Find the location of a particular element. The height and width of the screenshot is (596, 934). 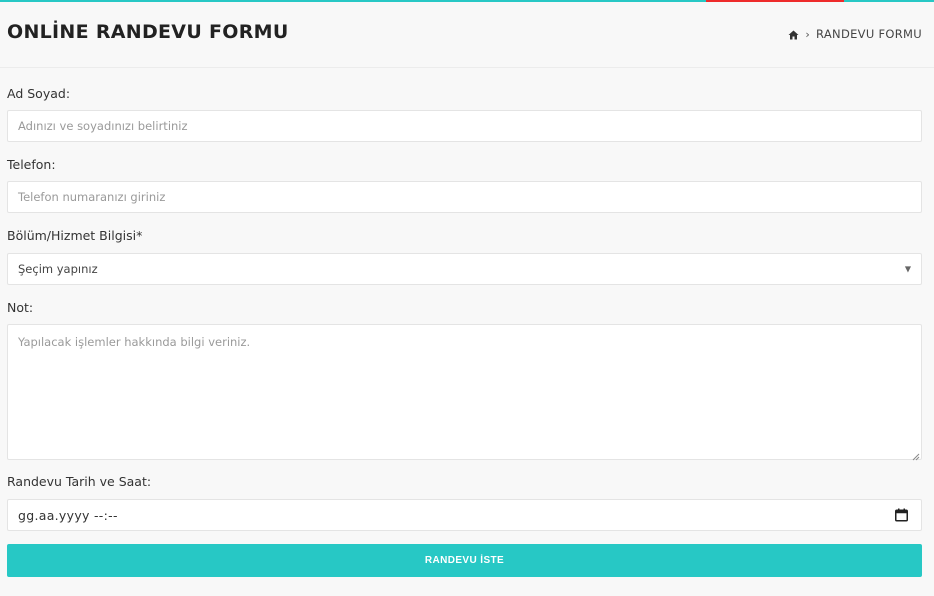

datetime-input: gg.aa.yyyy --:-- is located at coordinates (464, 515).